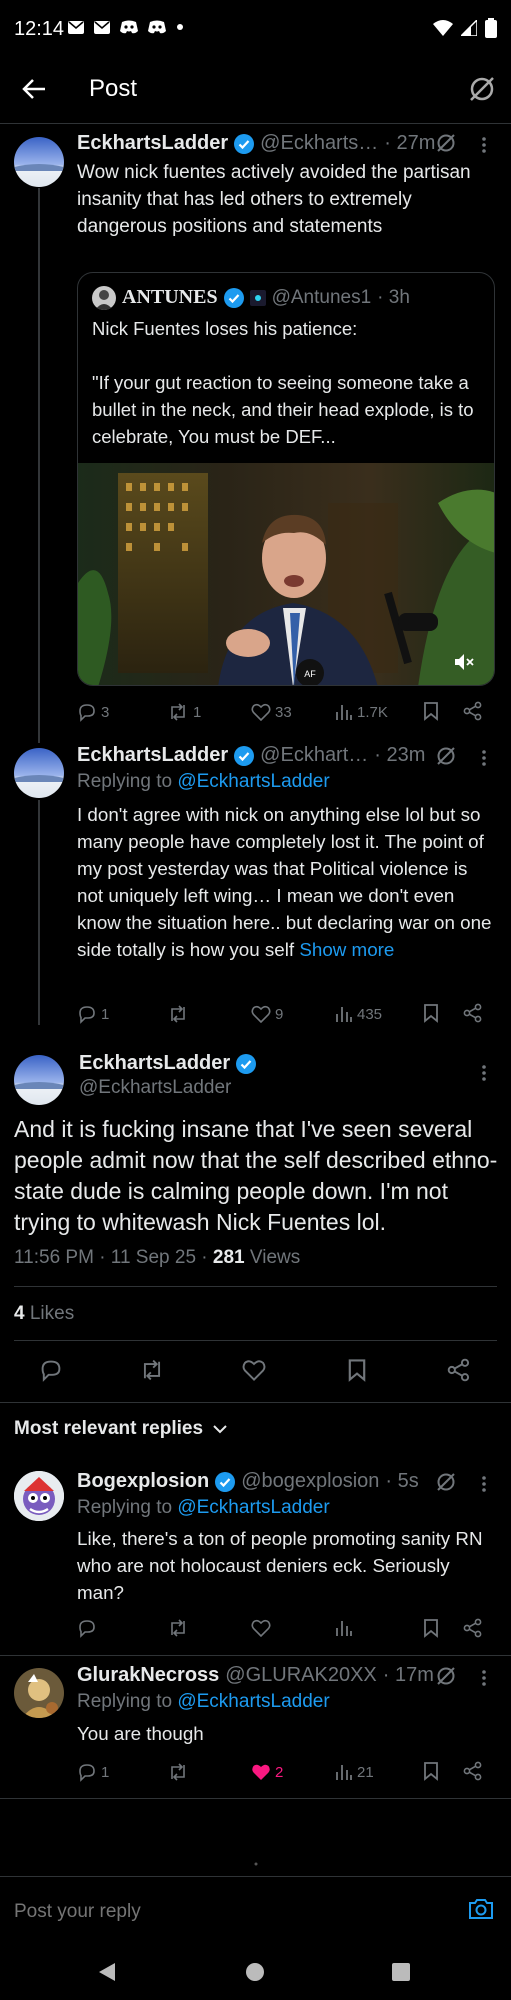 The height and width of the screenshot is (2000, 511). What do you see at coordinates (310, 1481) in the screenshot?
I see `author-handle: @bogexplosion` at bounding box center [310, 1481].